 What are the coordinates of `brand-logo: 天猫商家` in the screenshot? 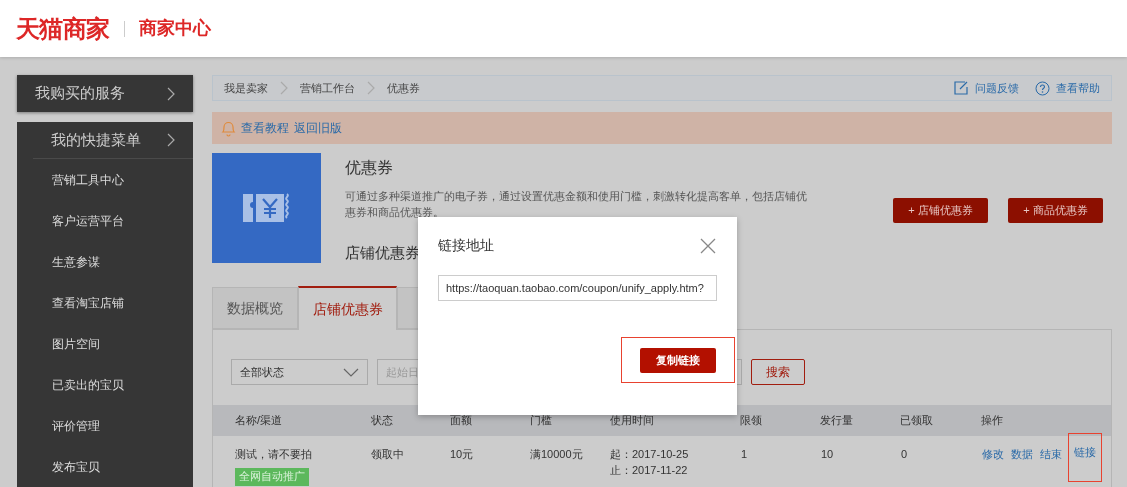 It's located at (63, 28).